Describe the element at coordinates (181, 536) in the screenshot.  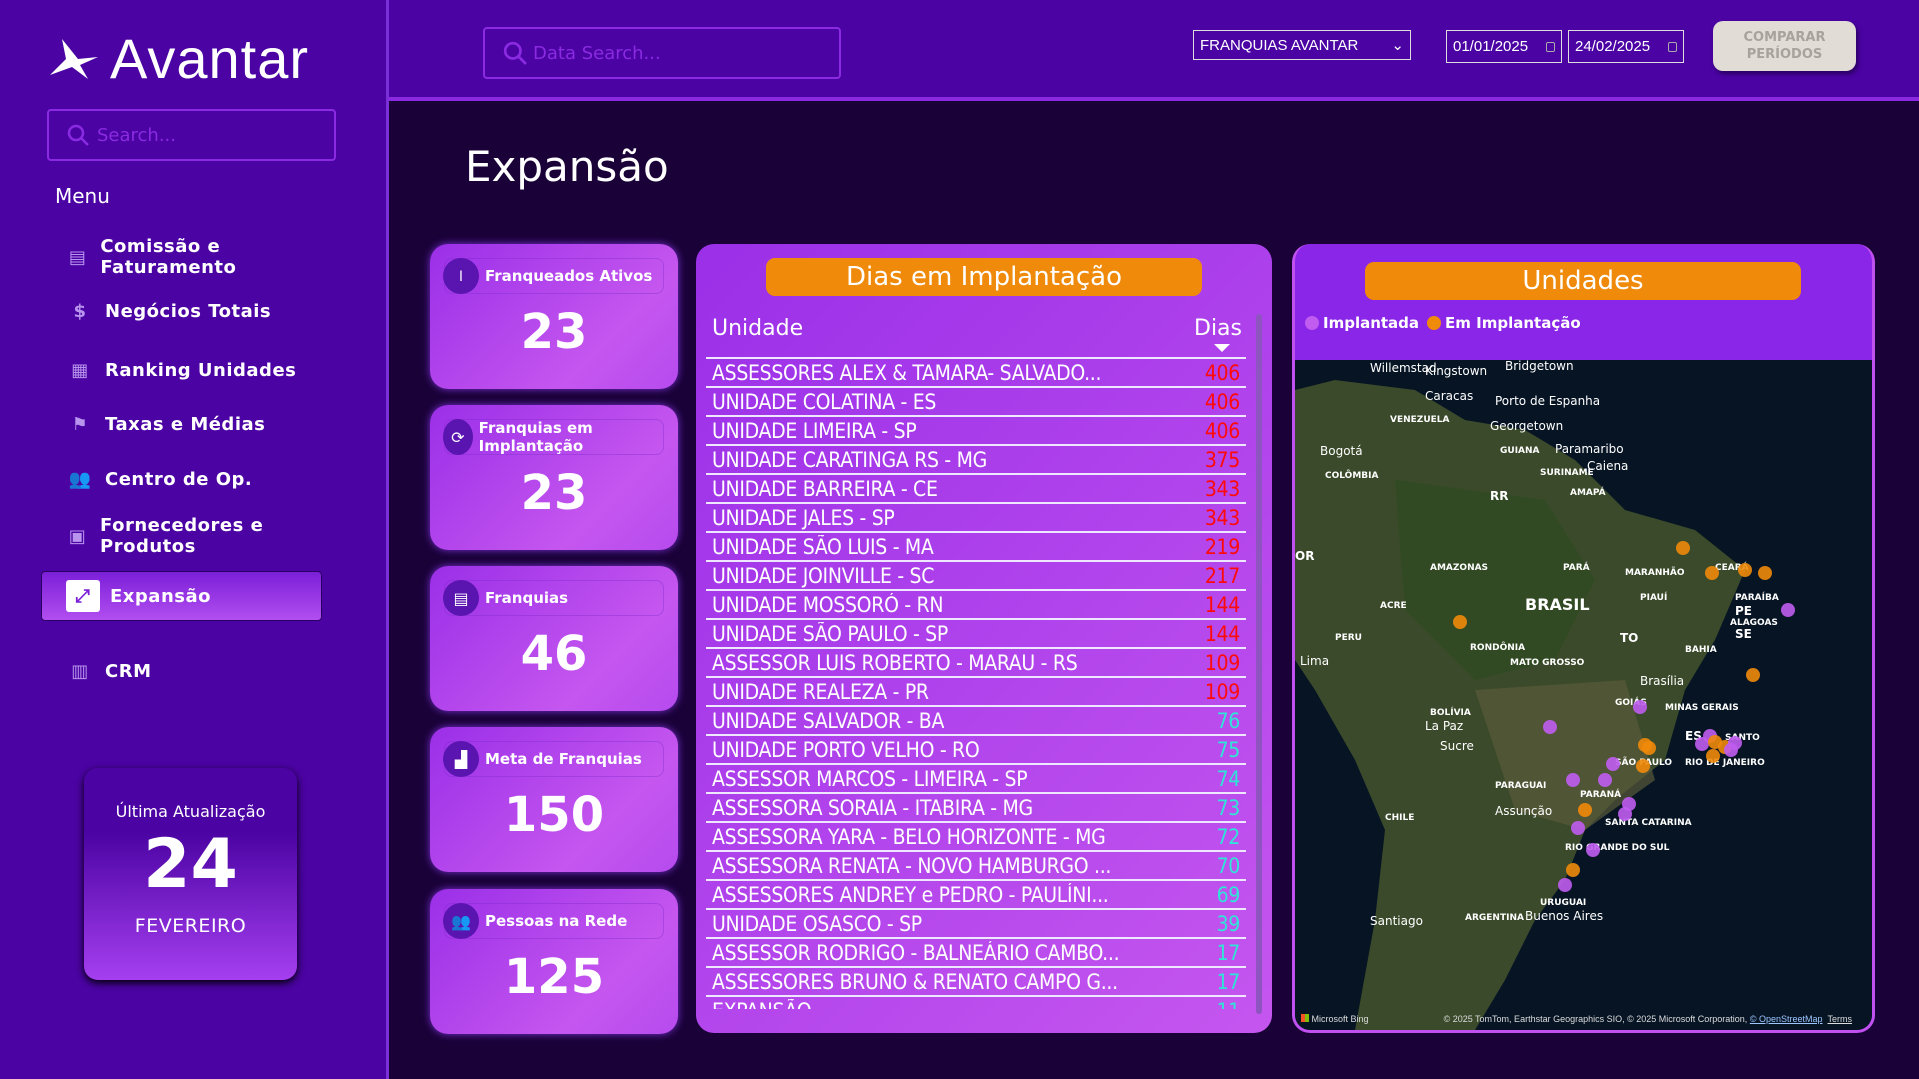
I see `sidebar-item-fornecedores-e-produtos: ▣ Fornecedores e Produtos` at that location.